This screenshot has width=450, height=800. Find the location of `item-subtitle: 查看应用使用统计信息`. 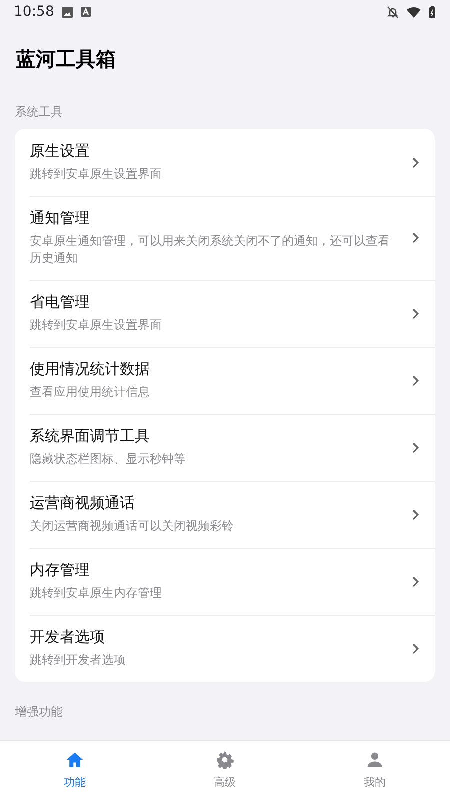

item-subtitle: 查看应用使用统计信息 is located at coordinates (90, 392).